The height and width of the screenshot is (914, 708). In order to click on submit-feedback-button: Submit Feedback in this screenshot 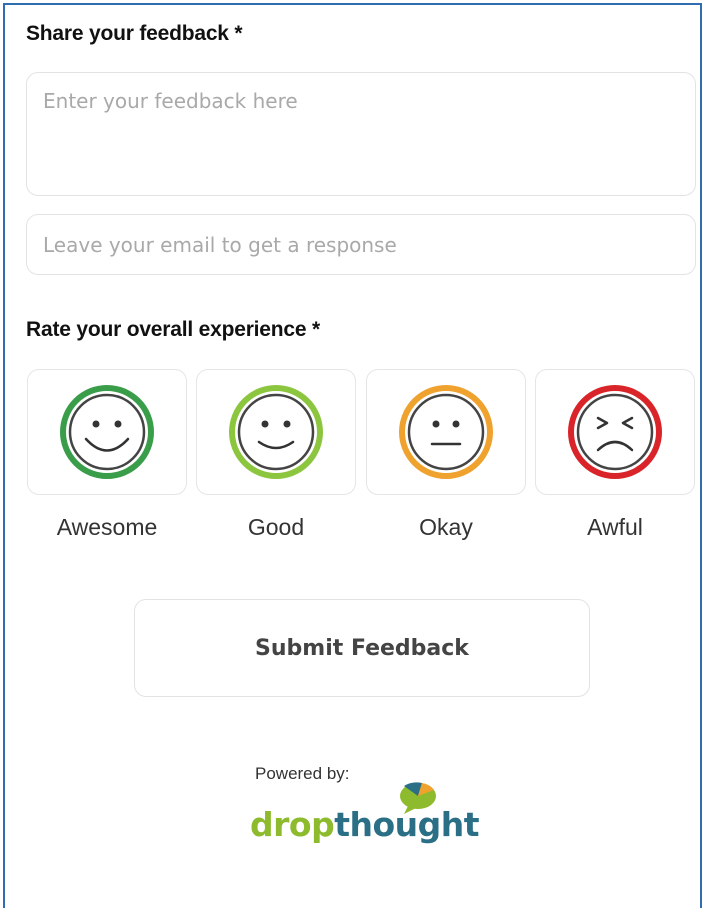, I will do `click(362, 648)`.